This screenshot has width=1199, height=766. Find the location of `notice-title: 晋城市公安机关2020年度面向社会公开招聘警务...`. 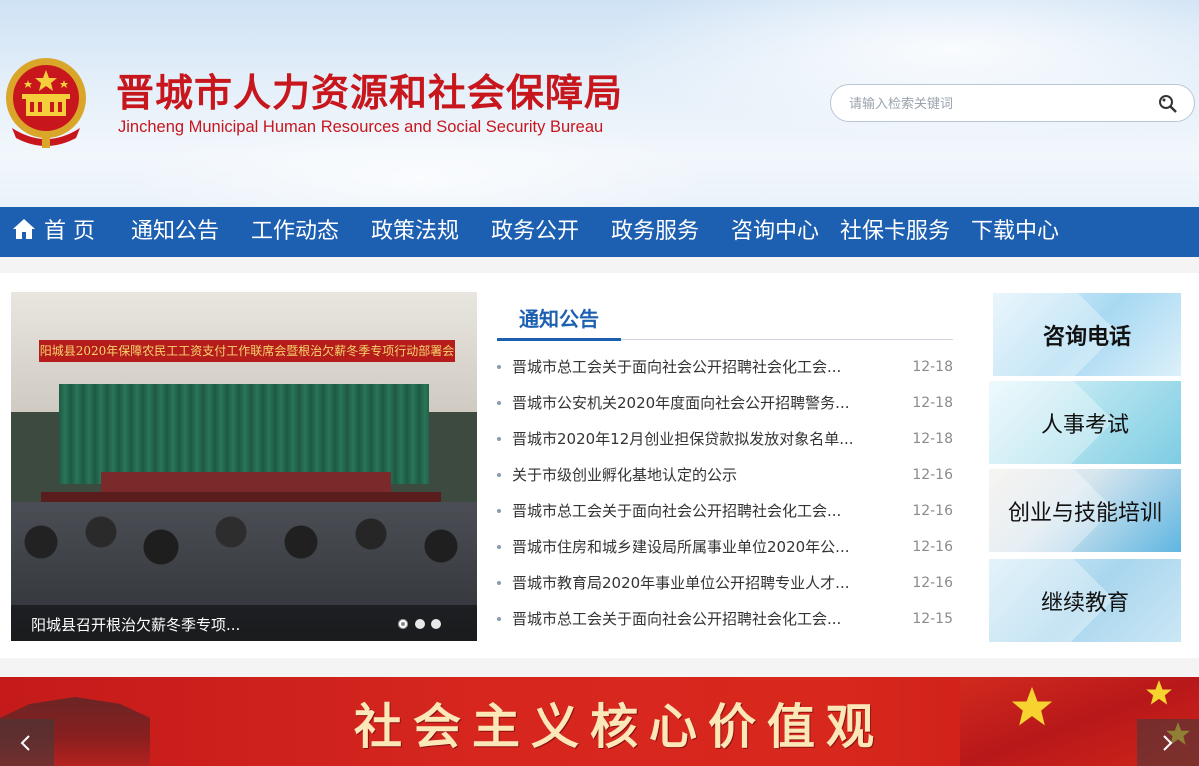

notice-title: 晋城市公安机关2020年度面向社会公开招聘警务... is located at coordinates (680, 403).